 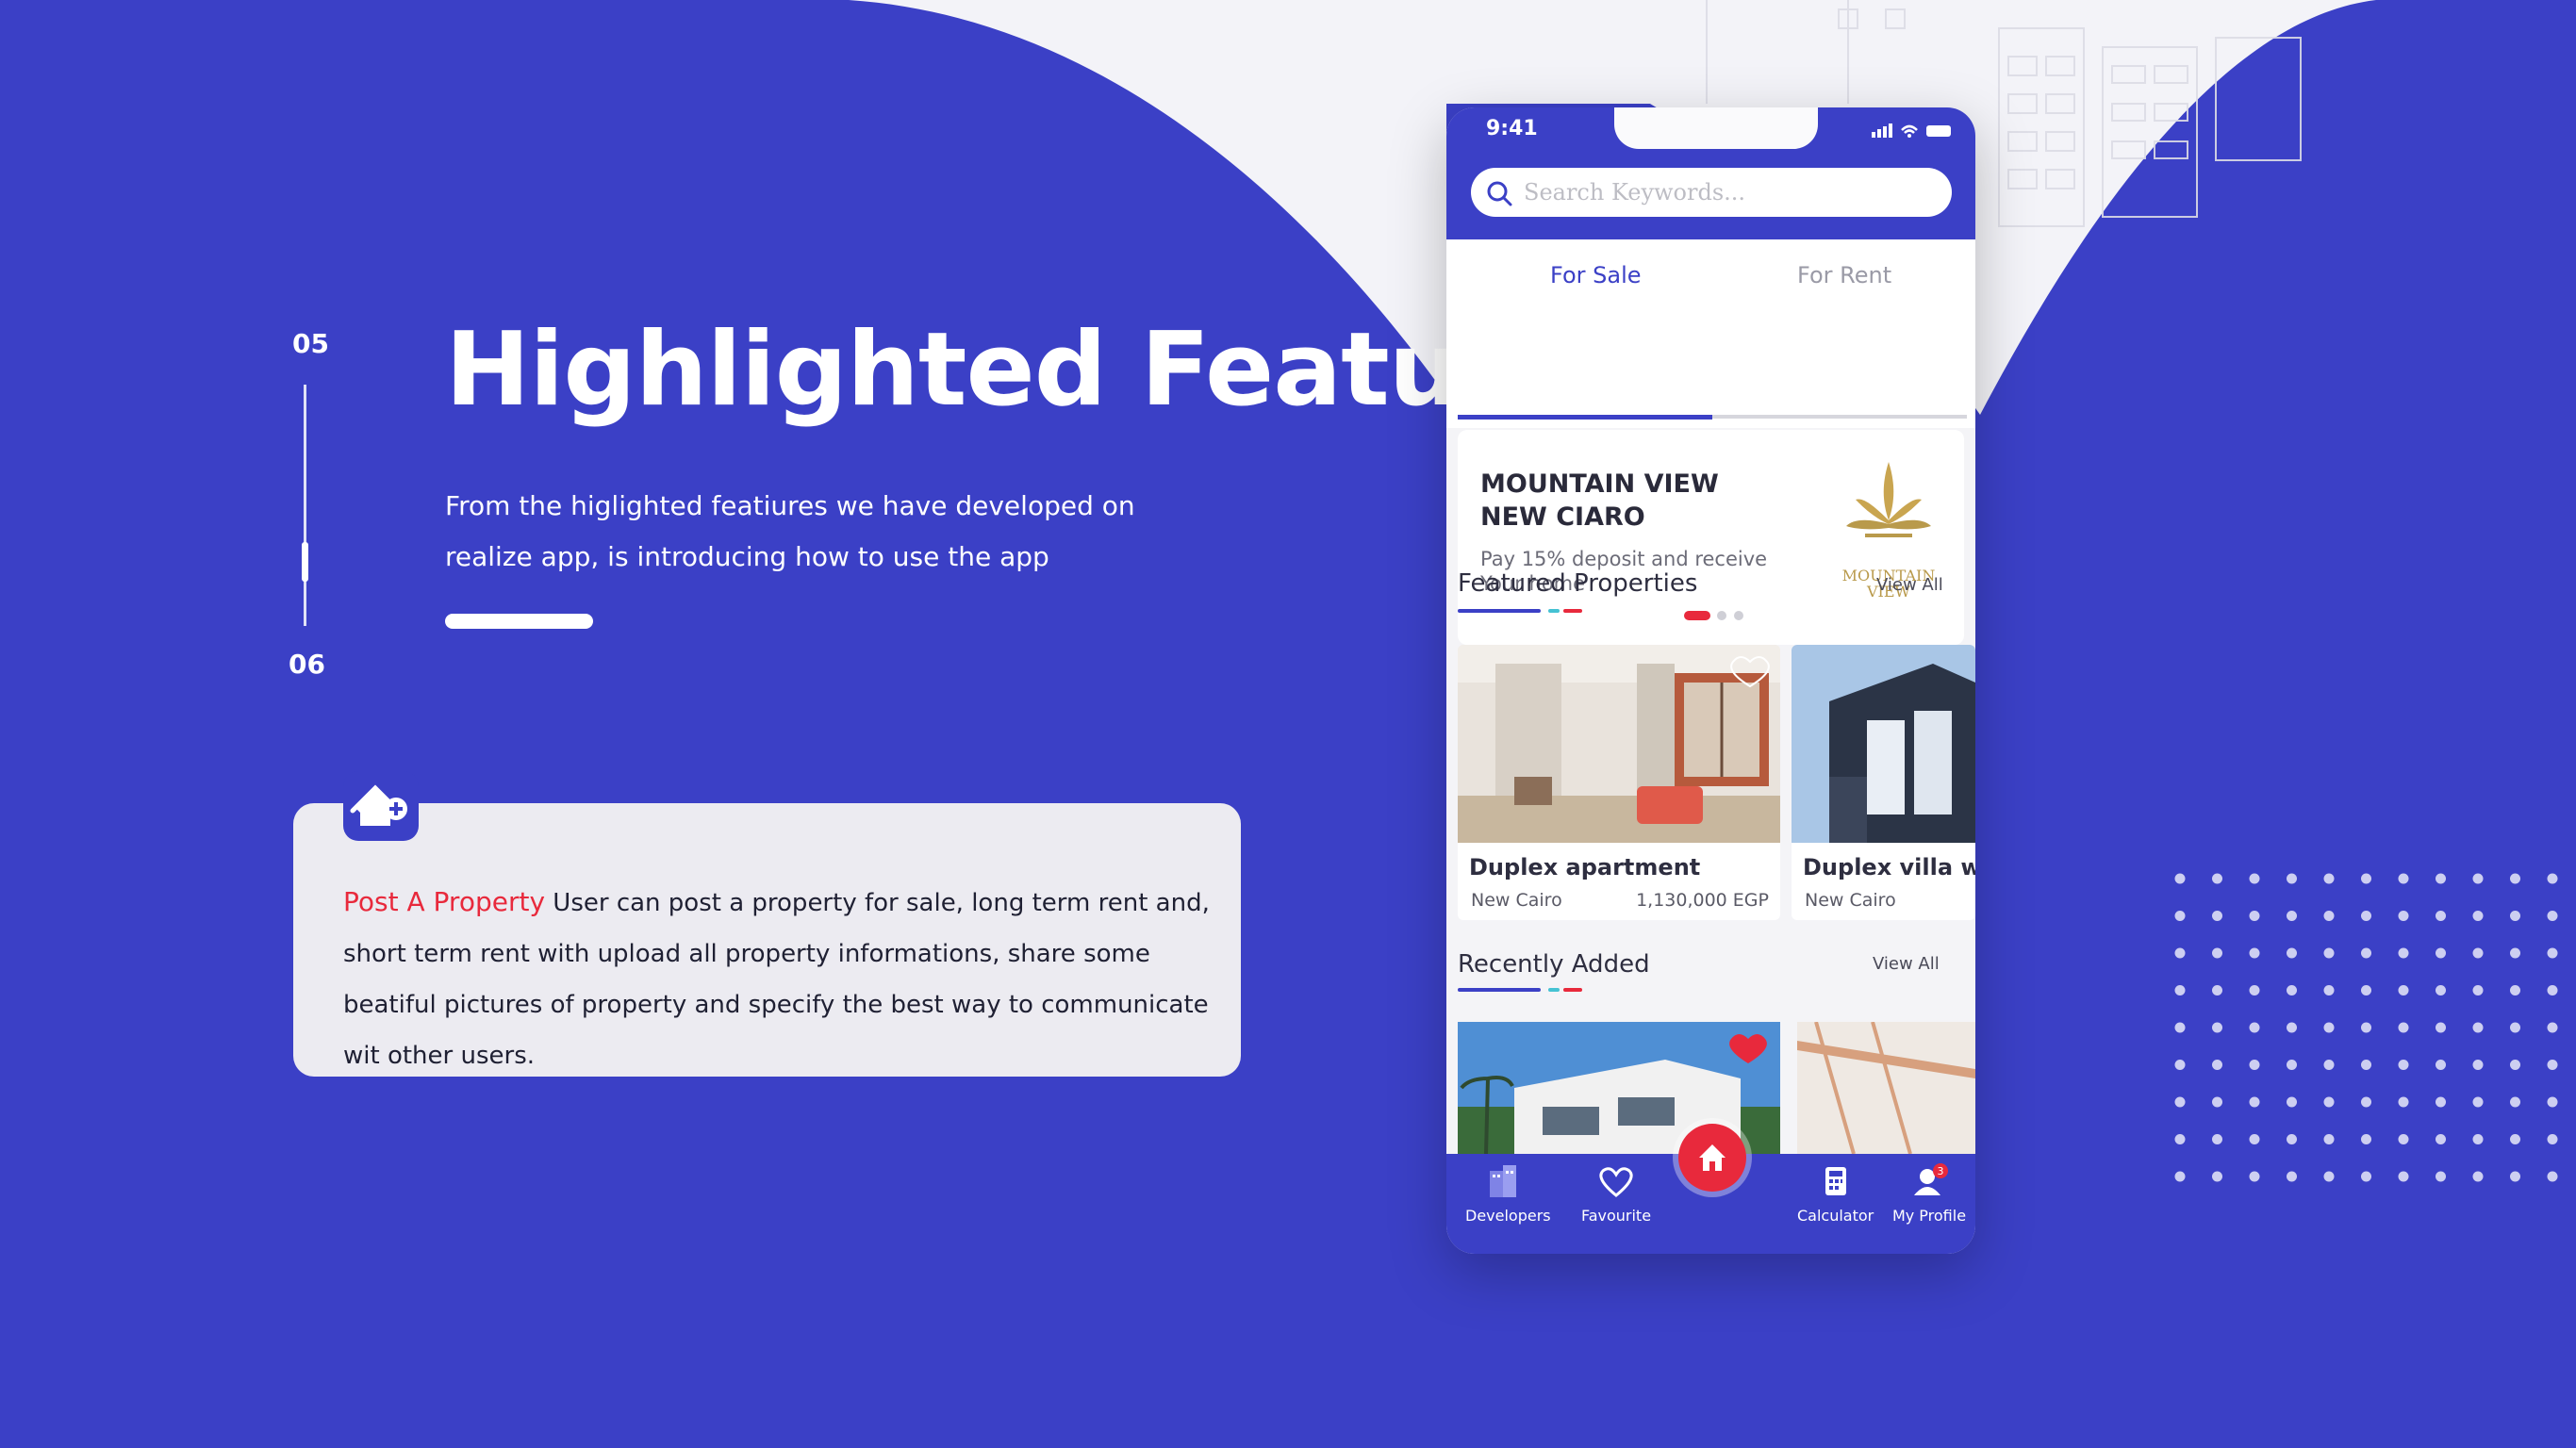 What do you see at coordinates (1726, 192) in the screenshot?
I see `search-input` at bounding box center [1726, 192].